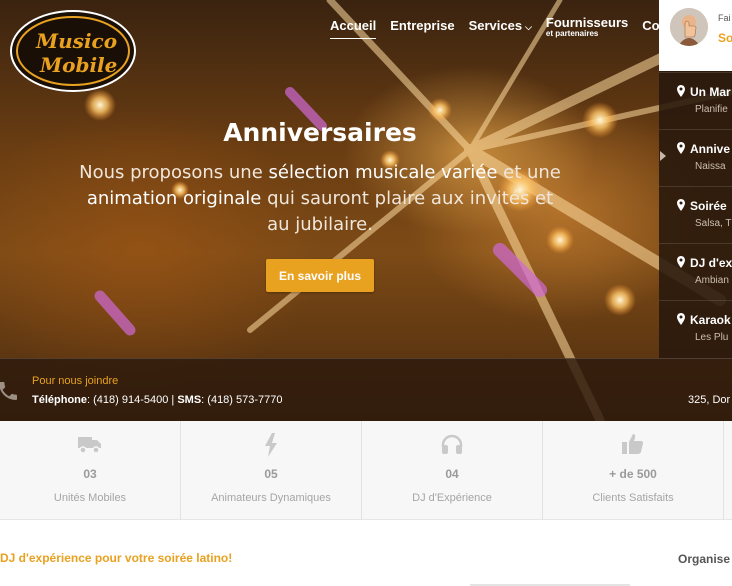 Image resolution: width=732 pixels, height=586 pixels. Describe the element at coordinates (452, 444) in the screenshot. I see `headphones-icon` at that location.